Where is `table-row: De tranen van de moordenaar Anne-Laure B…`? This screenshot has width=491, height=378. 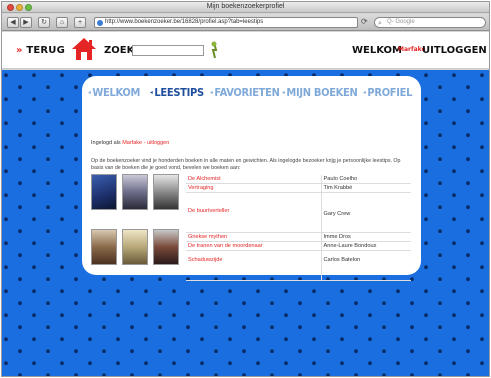 table-row: De tranen van de moordenaar Anne-Laure B… is located at coordinates (298, 246).